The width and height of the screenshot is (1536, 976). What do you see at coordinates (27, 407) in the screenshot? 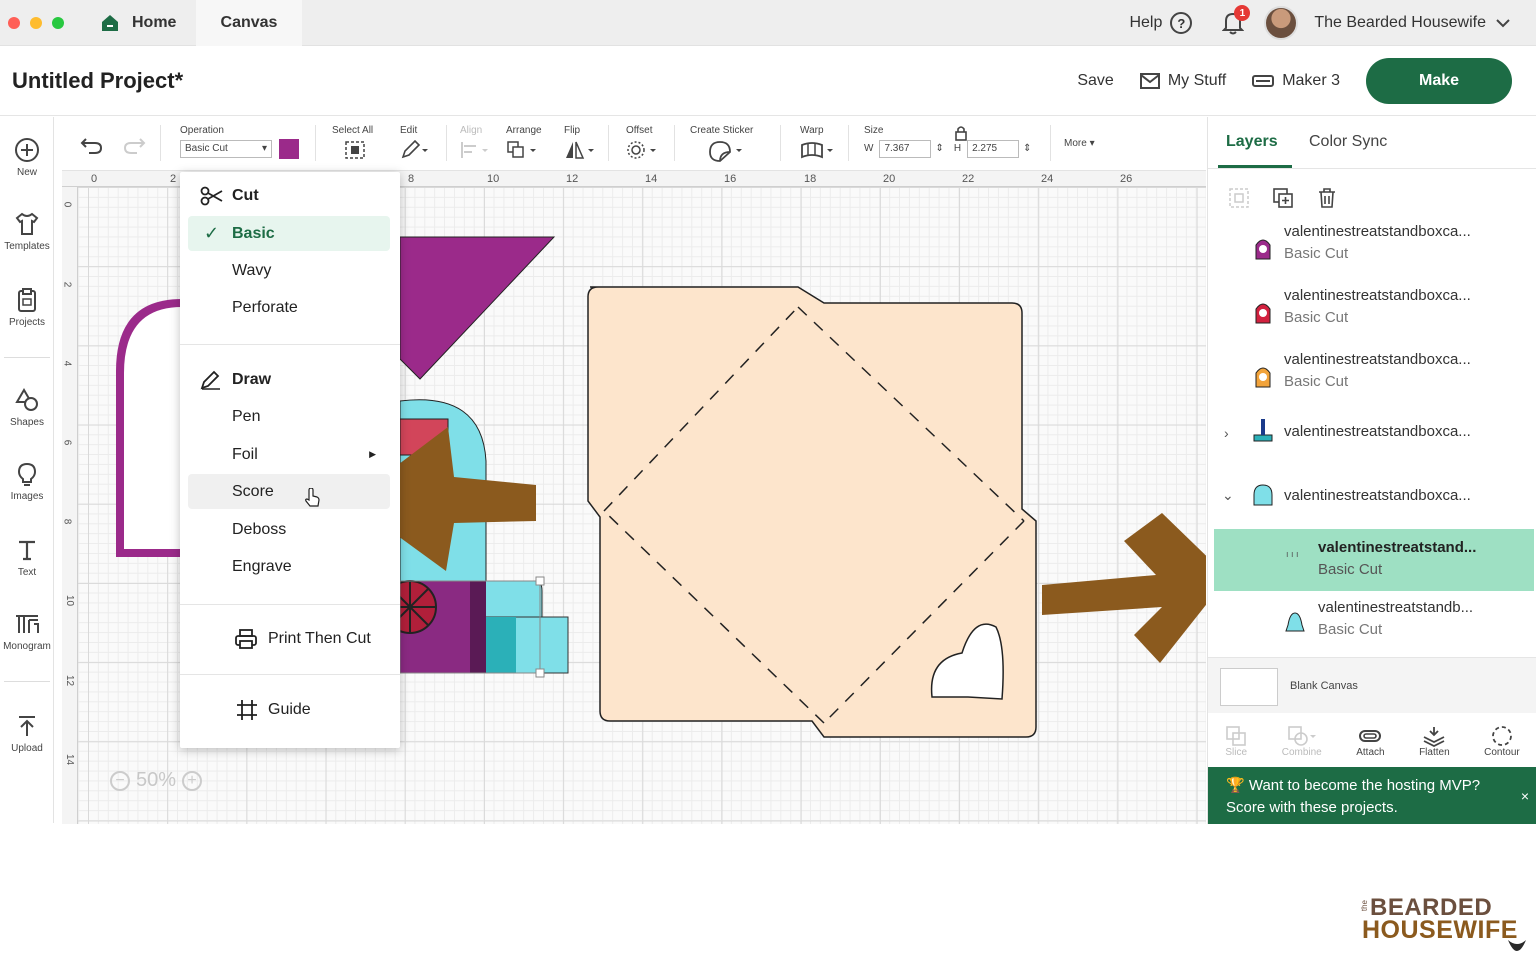
I see `sidebar-item-shapes: Shapes` at bounding box center [27, 407].